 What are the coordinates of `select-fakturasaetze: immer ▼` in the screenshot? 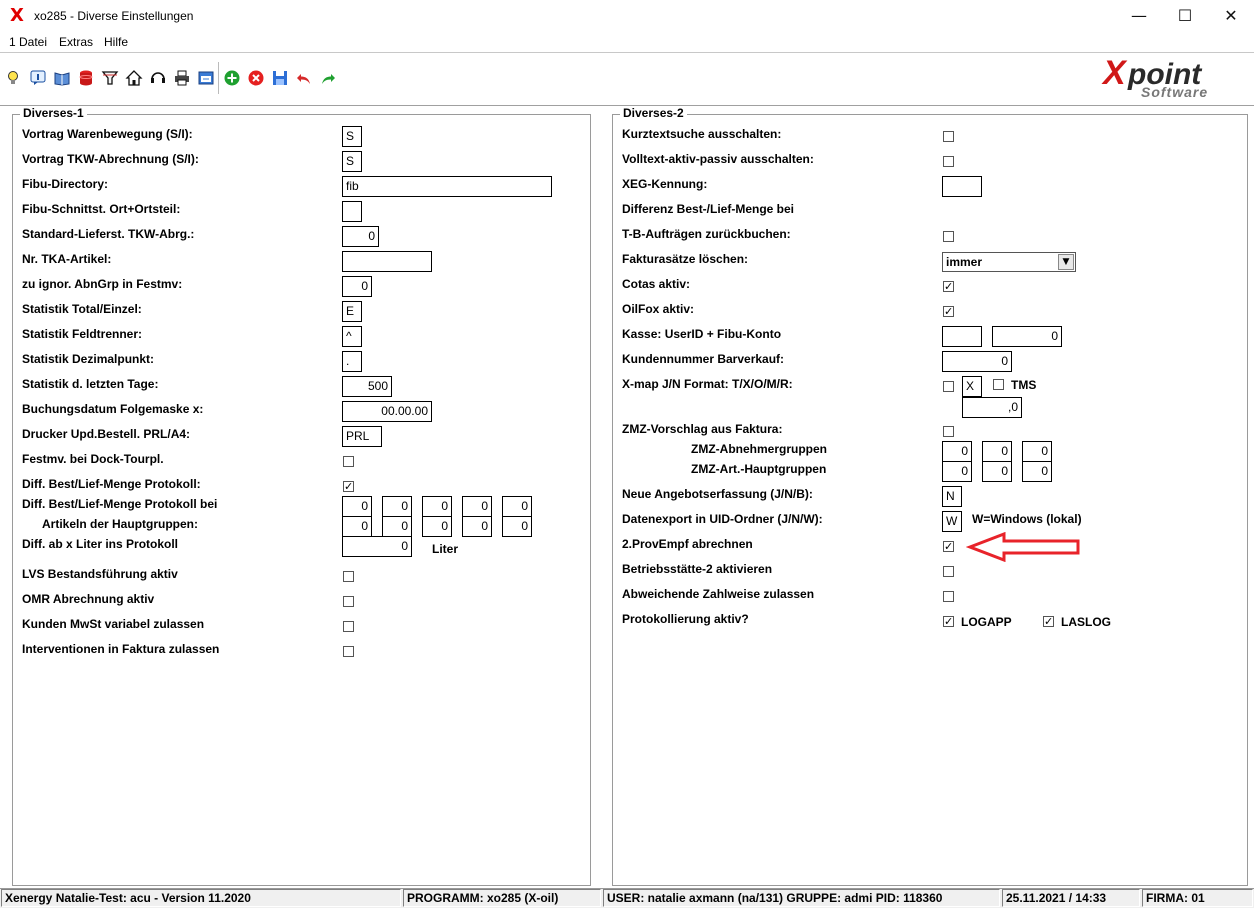 It's located at (1009, 262).